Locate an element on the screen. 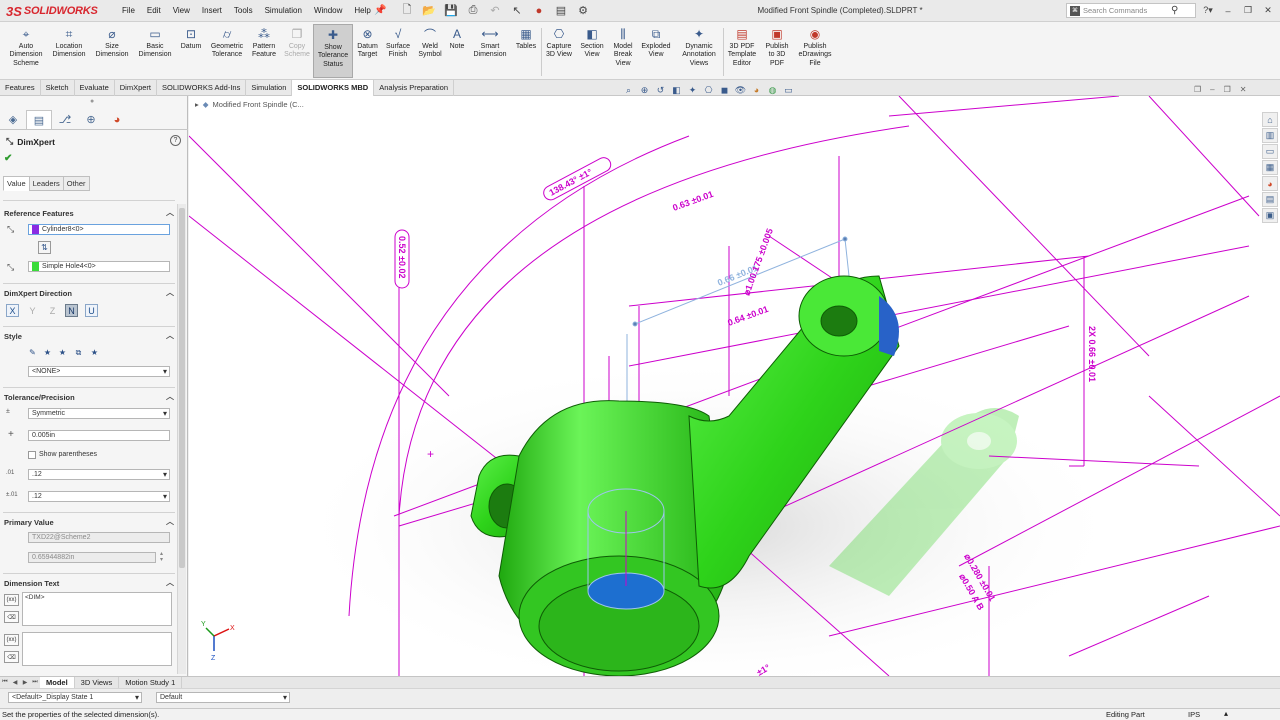 The height and width of the screenshot is (720, 1280). dimension-text-area-top: <DIM> is located at coordinates (97, 609).